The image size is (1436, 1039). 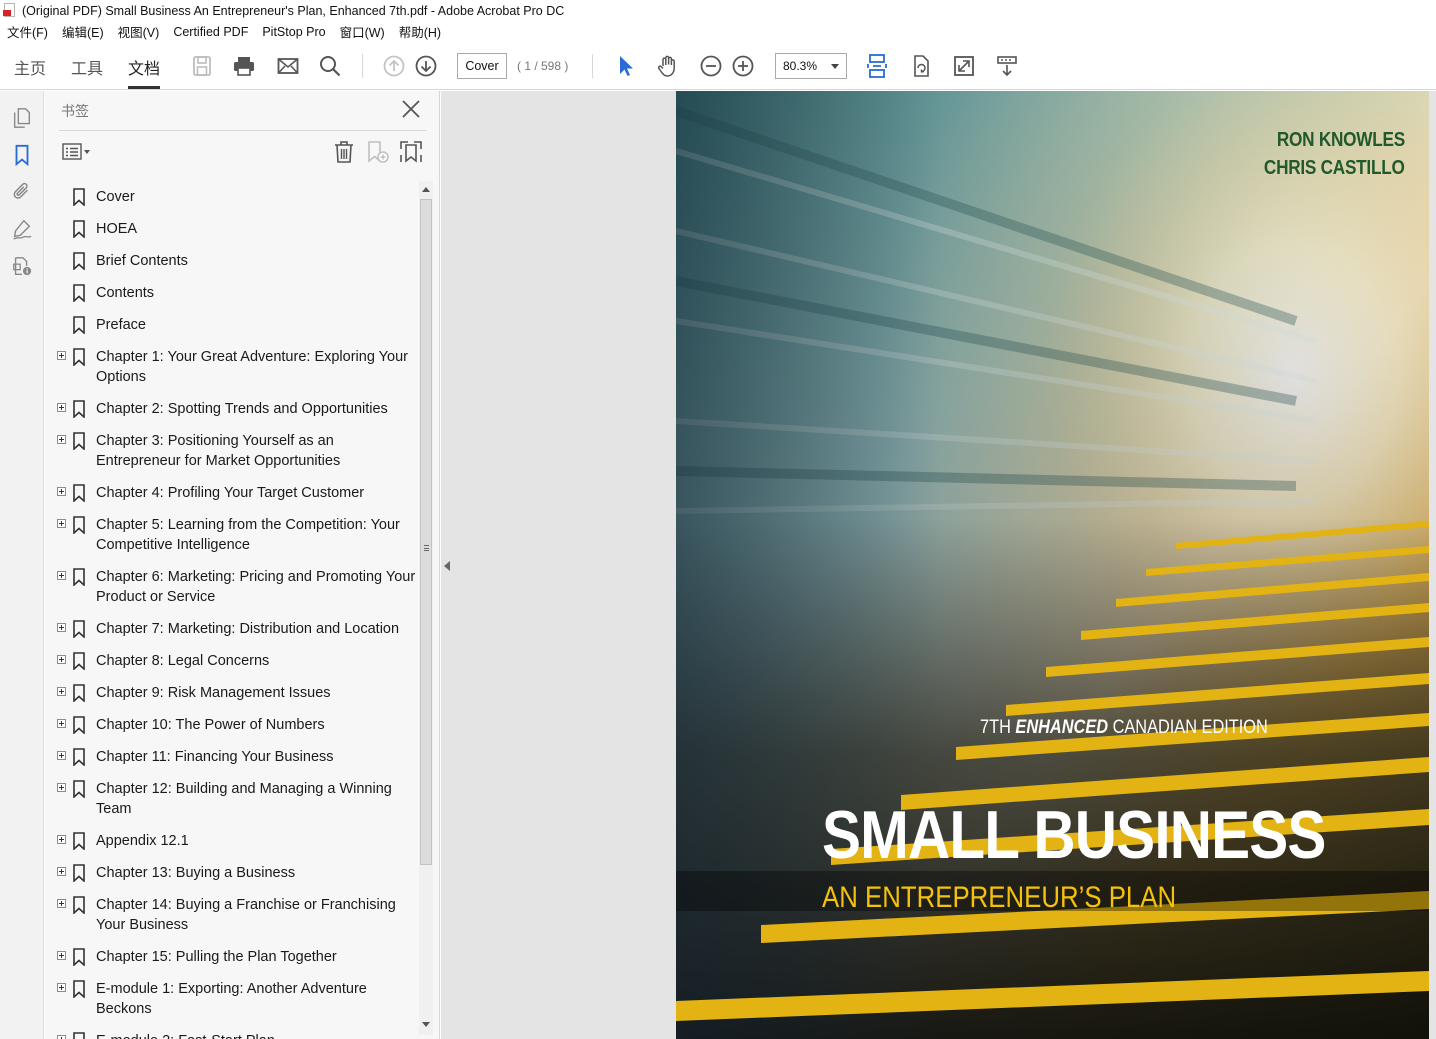 What do you see at coordinates (711, 66) in the screenshot?
I see `zoom-out-icon` at bounding box center [711, 66].